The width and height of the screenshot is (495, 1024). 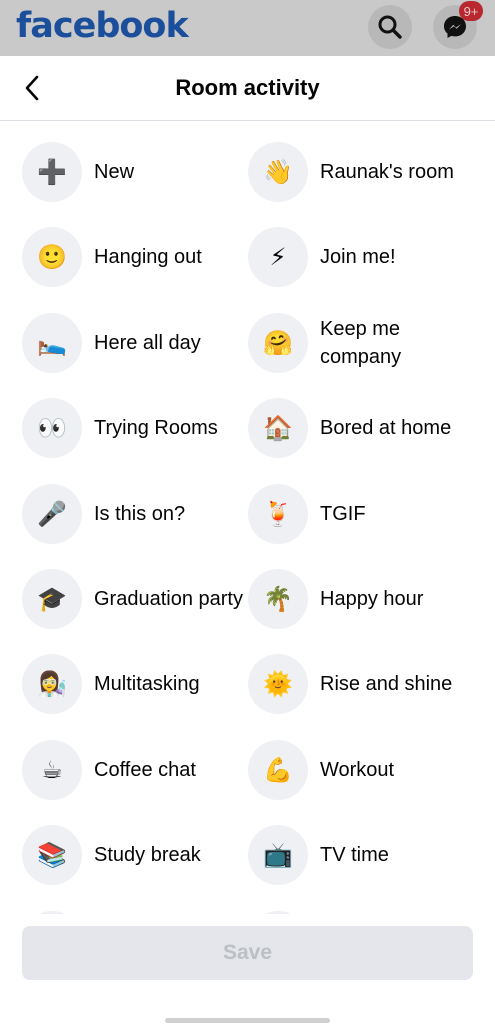 What do you see at coordinates (278, 769) in the screenshot?
I see `activity-emoji-icon: 💪` at bounding box center [278, 769].